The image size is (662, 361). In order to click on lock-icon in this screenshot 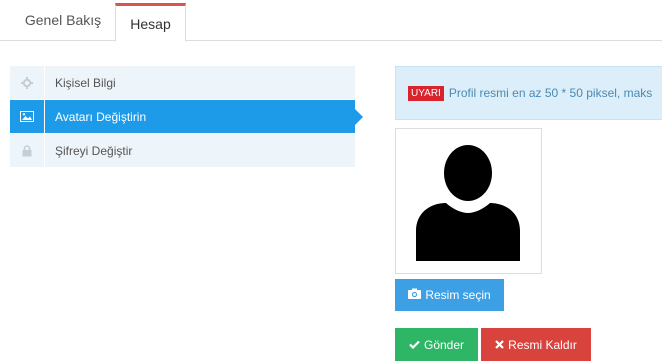, I will do `click(27, 150)`.